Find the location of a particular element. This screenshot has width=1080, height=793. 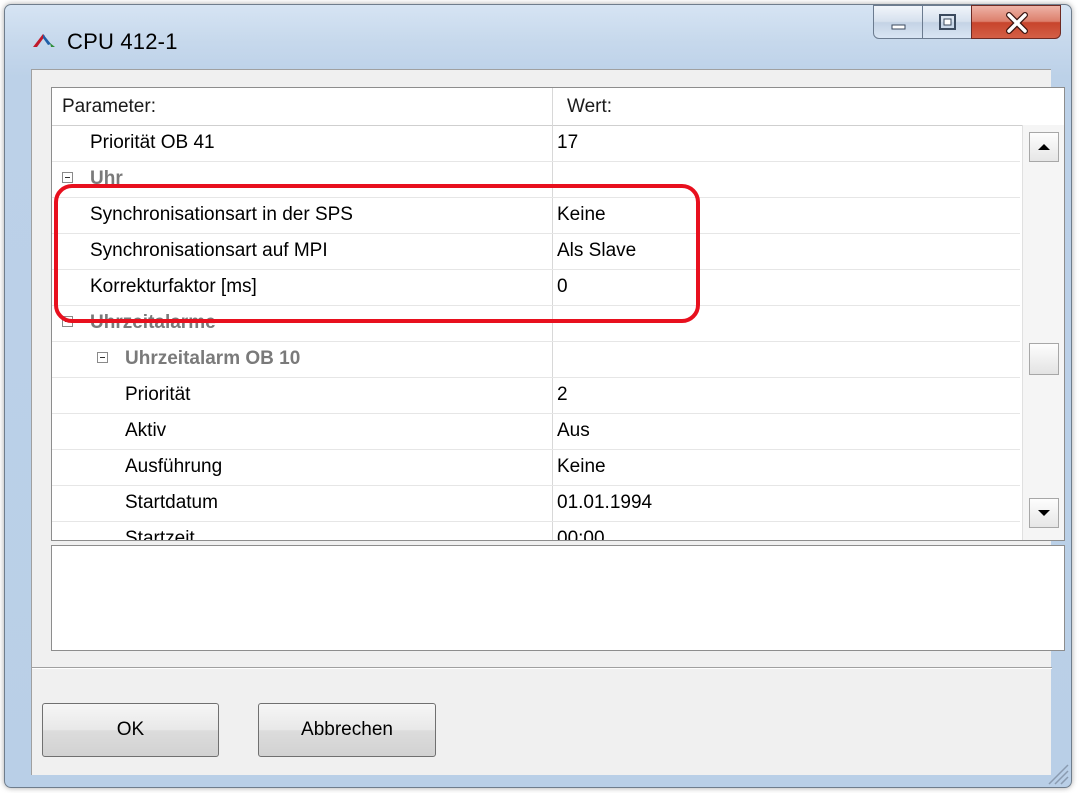

group-label: Uhr is located at coordinates (106, 178).